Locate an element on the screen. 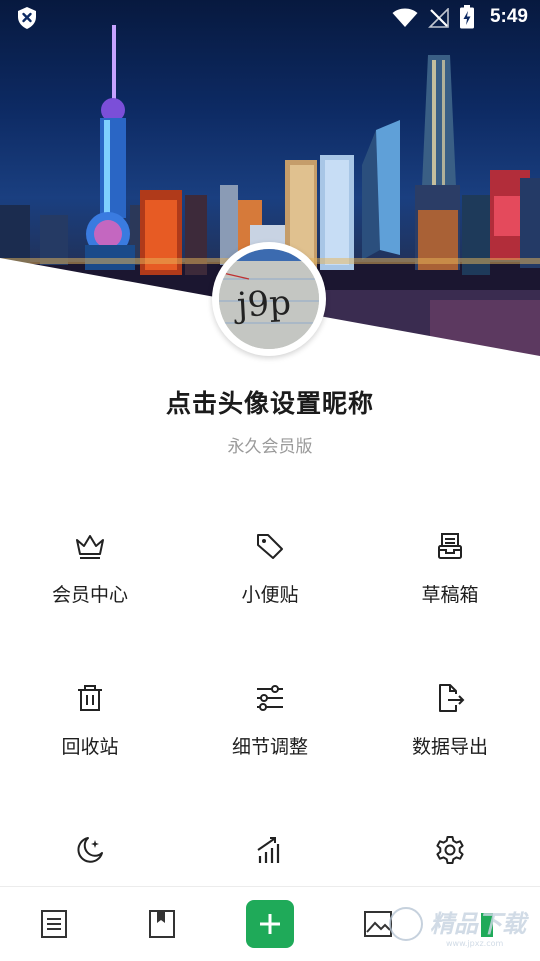 Image resolution: width=540 pixels, height=961 pixels. menu-item-sticky-note: 小便贴 is located at coordinates (270, 590).